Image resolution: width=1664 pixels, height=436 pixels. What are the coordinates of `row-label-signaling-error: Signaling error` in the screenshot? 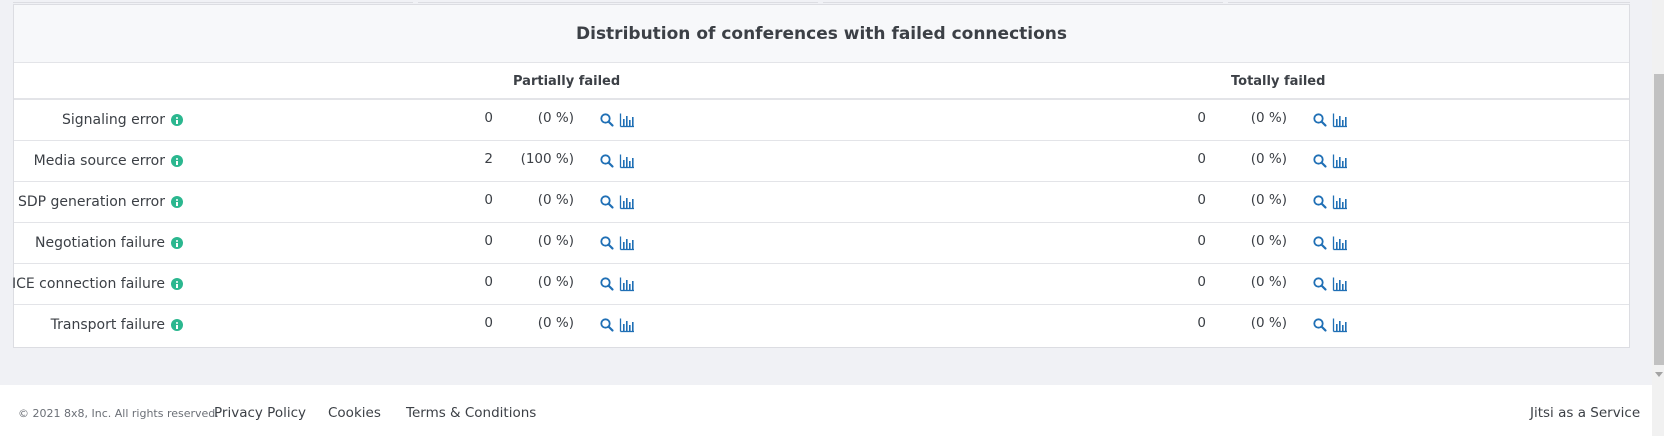 It's located at (122, 120).